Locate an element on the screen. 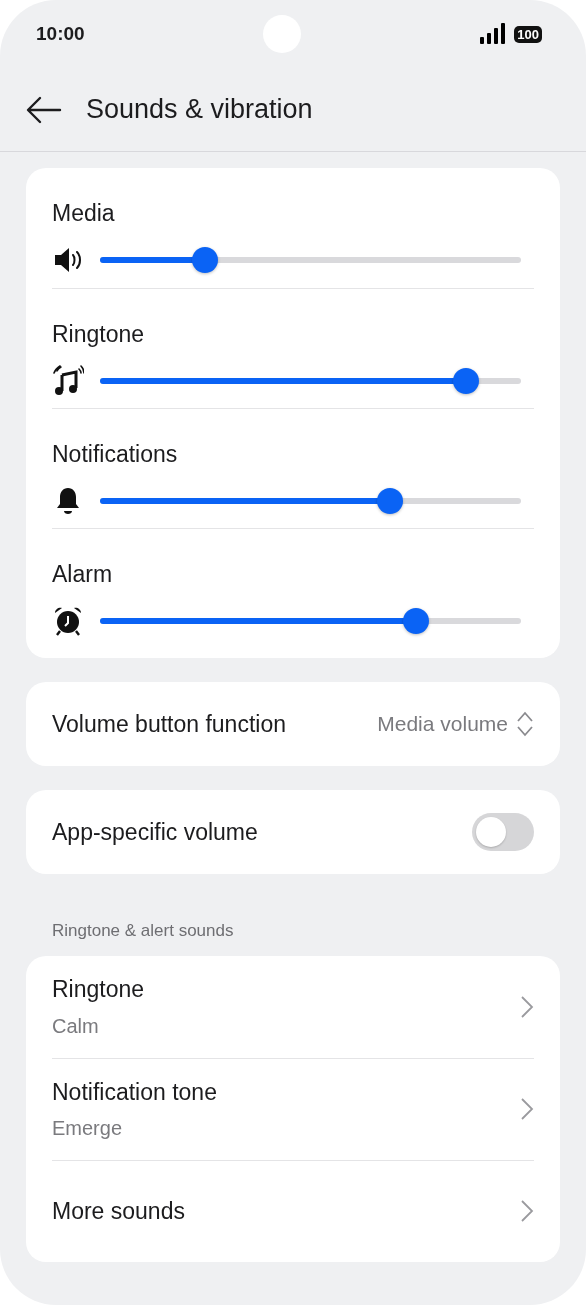  volume-label: Alarm is located at coordinates (83, 574).